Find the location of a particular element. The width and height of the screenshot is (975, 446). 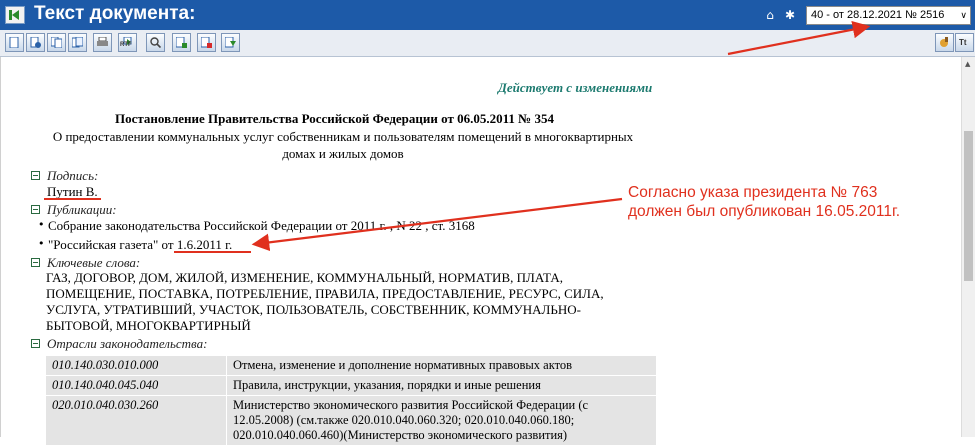

text-size-icon: Tt is located at coordinates (964, 42).